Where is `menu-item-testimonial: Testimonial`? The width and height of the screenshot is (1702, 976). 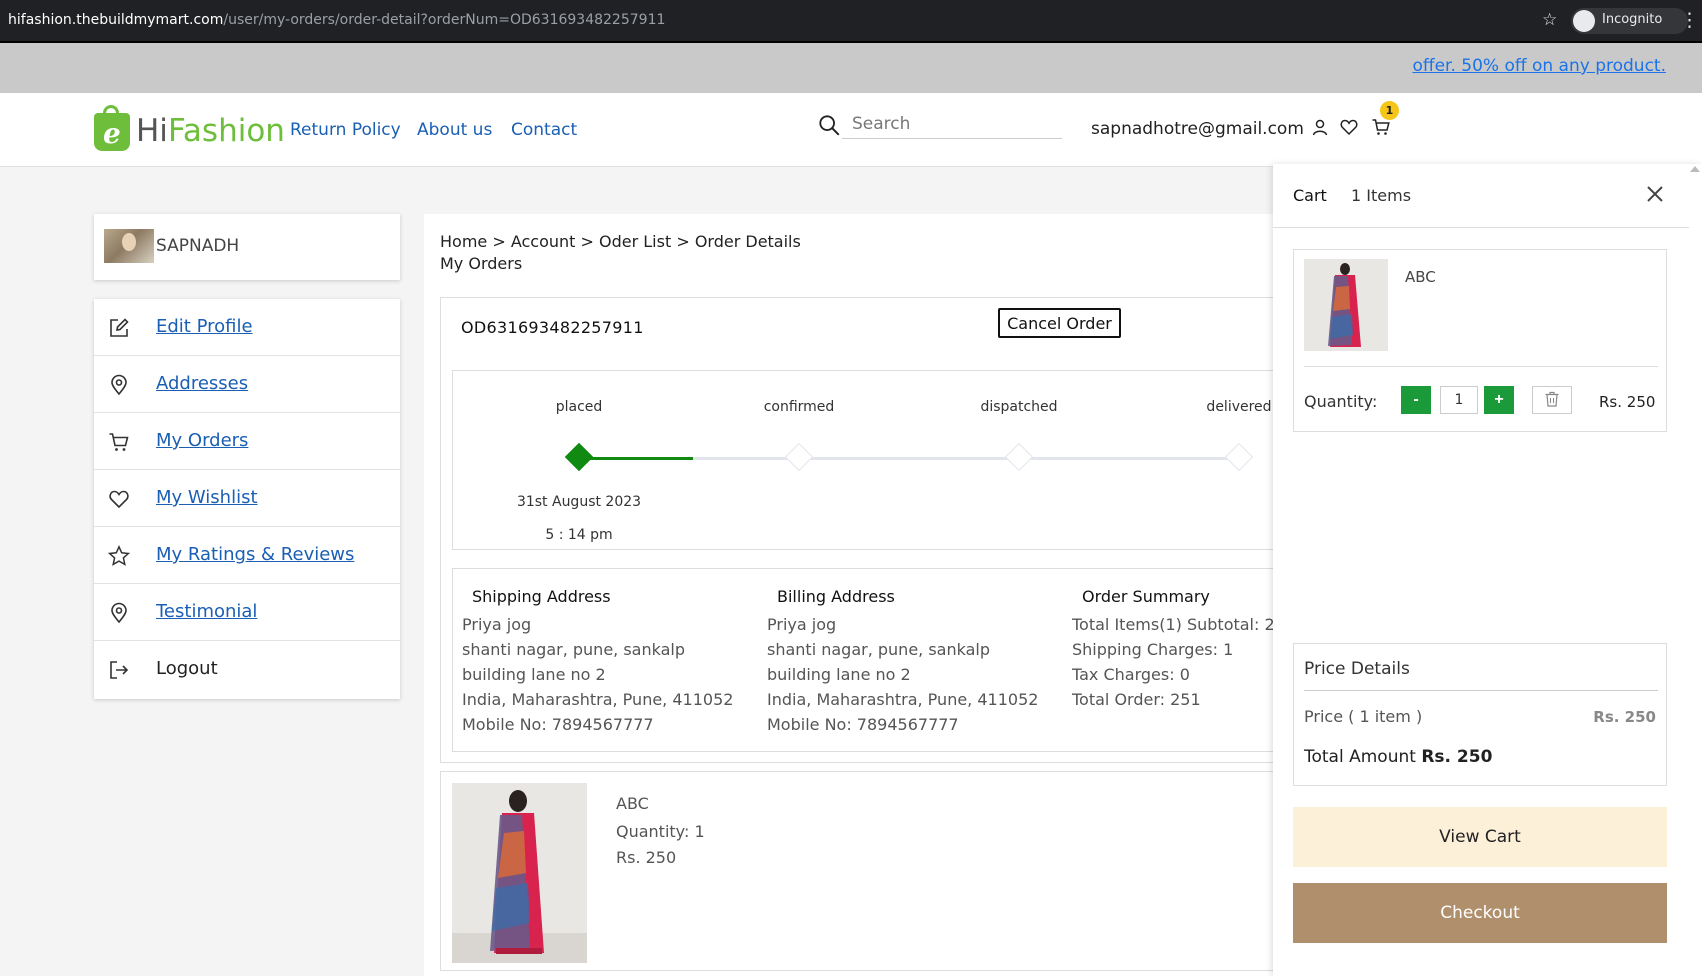
menu-item-testimonial: Testimonial is located at coordinates (247, 612).